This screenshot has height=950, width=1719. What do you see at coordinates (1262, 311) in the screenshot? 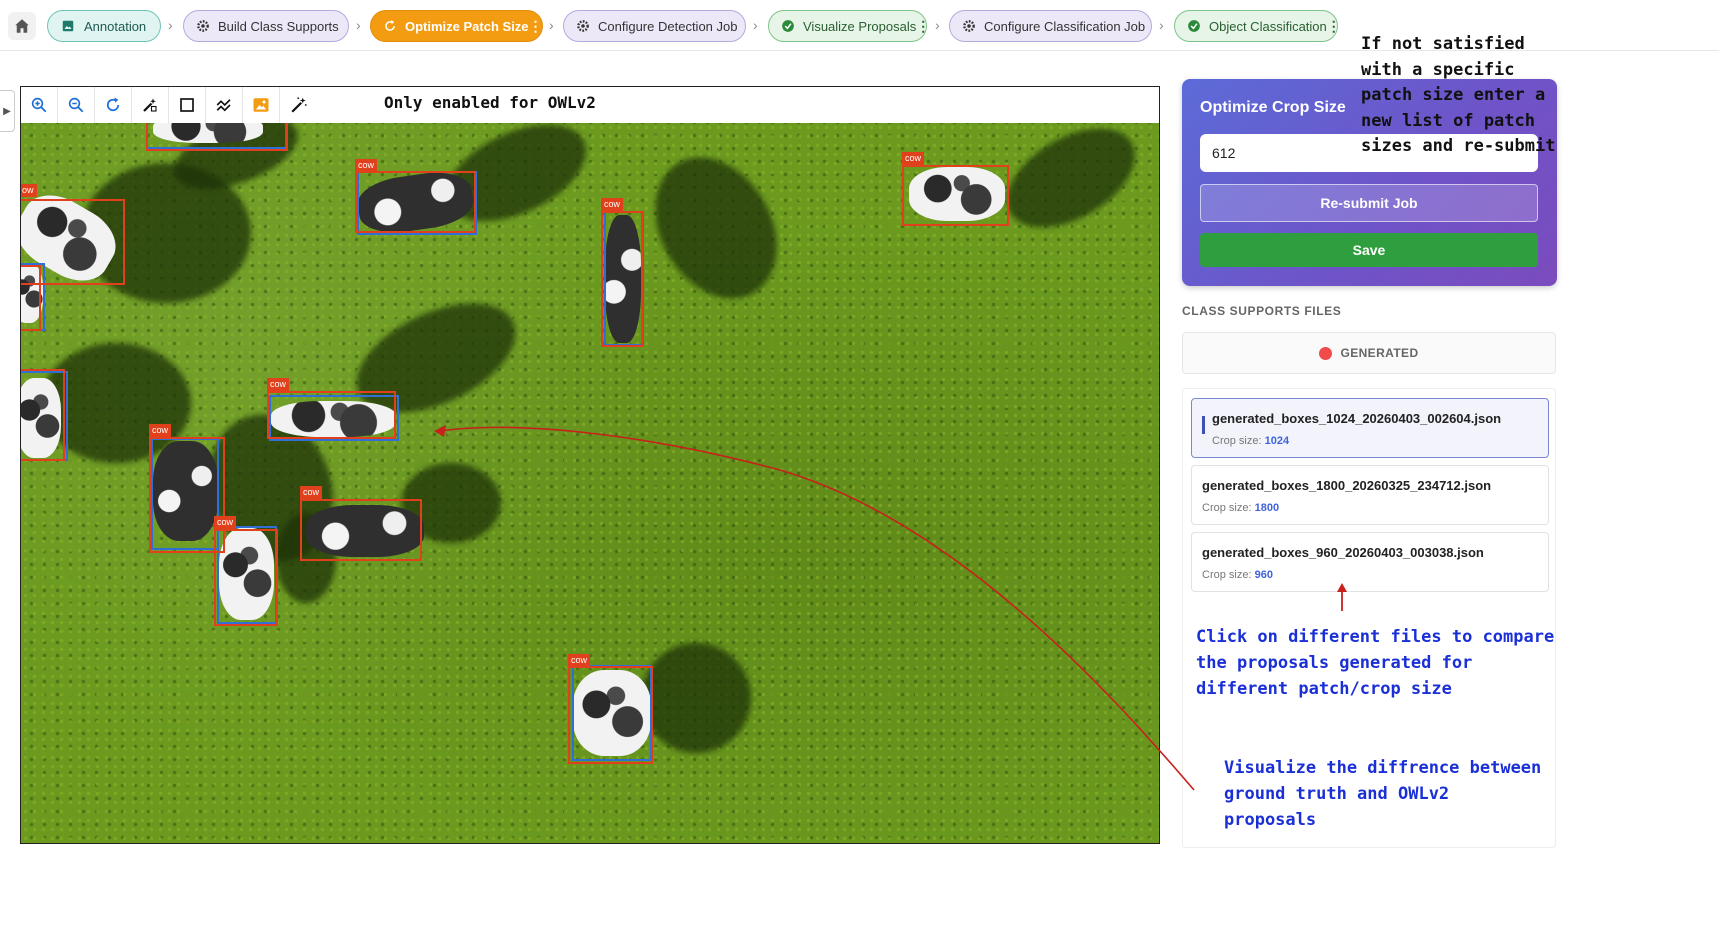
I see `section-title: CLASS SUPPORTS FILES` at bounding box center [1262, 311].